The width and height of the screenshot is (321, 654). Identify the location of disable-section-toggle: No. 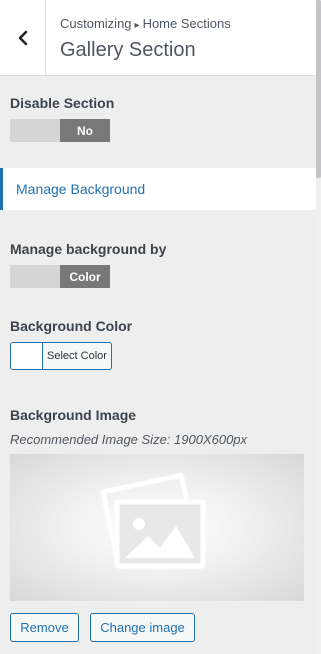
(60, 130).